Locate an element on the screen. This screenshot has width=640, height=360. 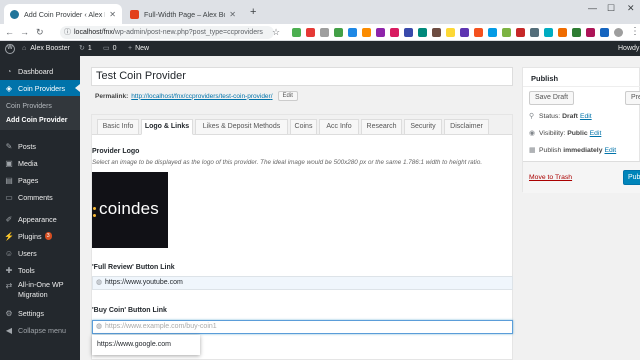
profile-icon is located at coordinates (618, 32).